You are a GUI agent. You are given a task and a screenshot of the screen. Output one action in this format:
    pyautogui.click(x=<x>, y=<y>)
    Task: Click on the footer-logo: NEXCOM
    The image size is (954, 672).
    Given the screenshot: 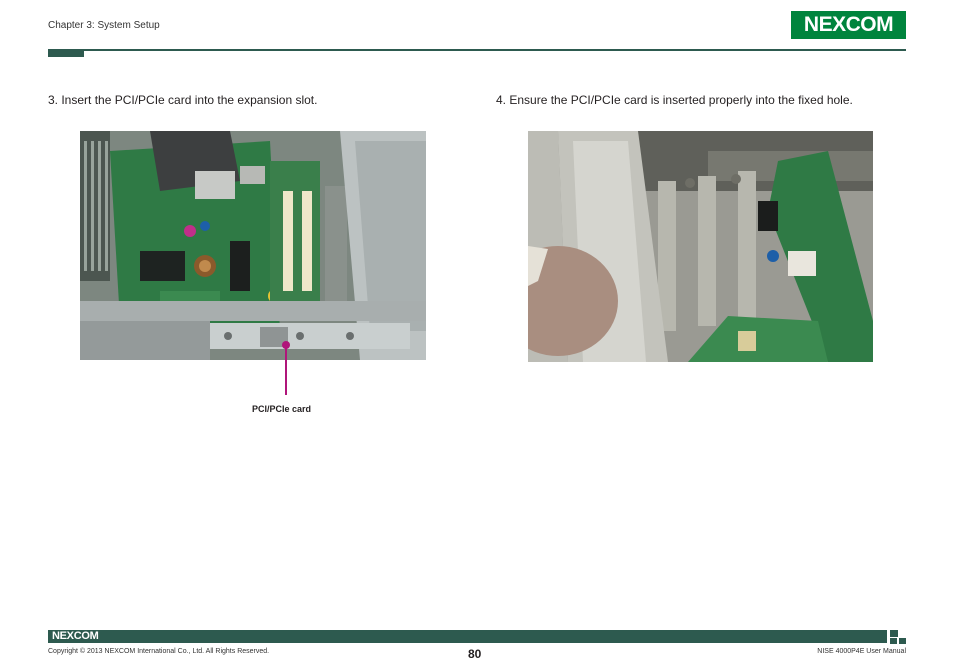 What is the action you would take?
    pyautogui.click(x=75, y=636)
    